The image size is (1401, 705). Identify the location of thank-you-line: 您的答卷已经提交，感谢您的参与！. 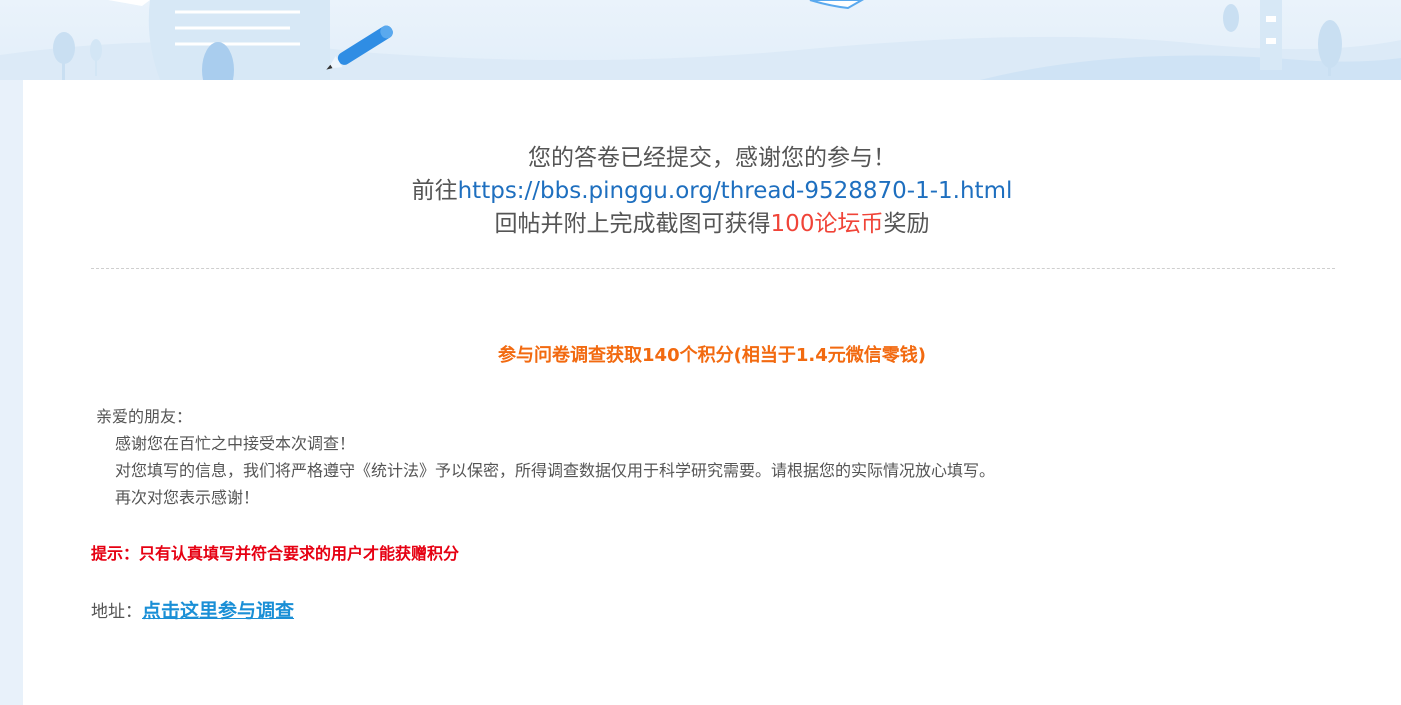
(712, 158).